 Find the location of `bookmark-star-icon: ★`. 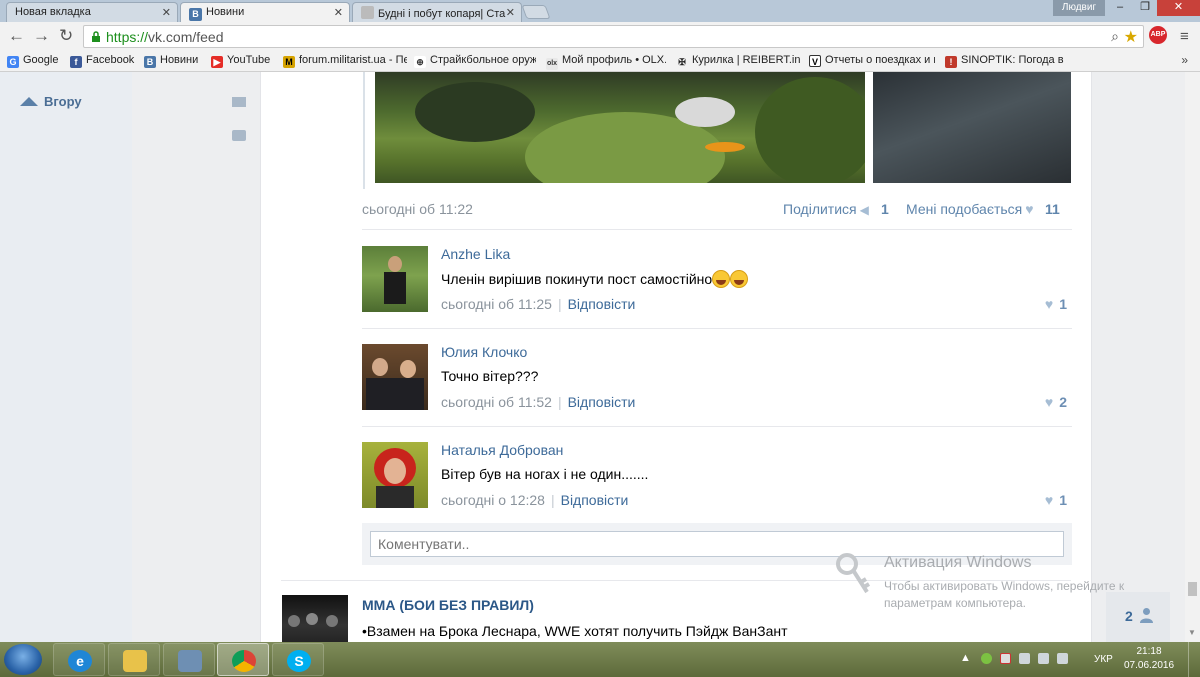

bookmark-star-icon: ★ is located at coordinates (1131, 37).